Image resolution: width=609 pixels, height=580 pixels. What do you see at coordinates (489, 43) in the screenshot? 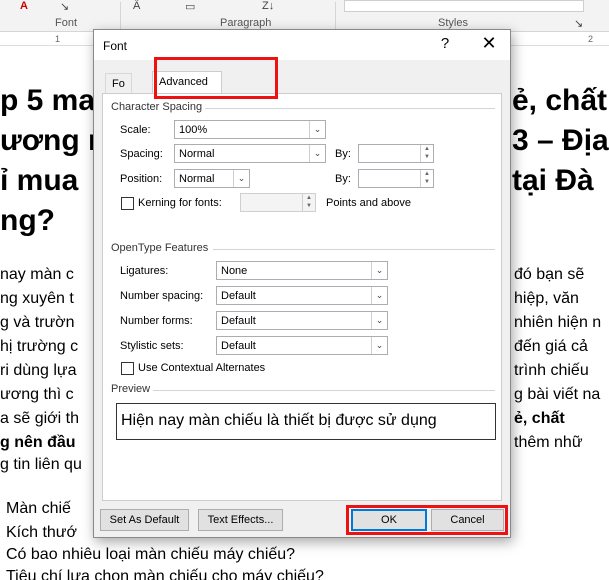
I see `close-button: ✕` at bounding box center [489, 43].